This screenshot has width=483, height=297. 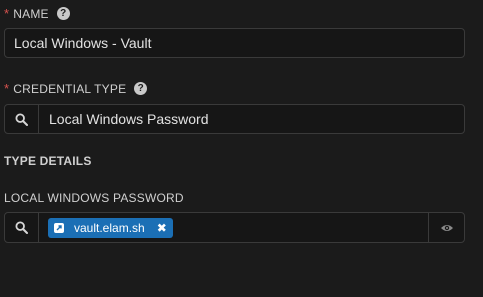 I want to click on local-windows-password-label: LOCAL WINDOWS PASSWORD, so click(x=94, y=198).